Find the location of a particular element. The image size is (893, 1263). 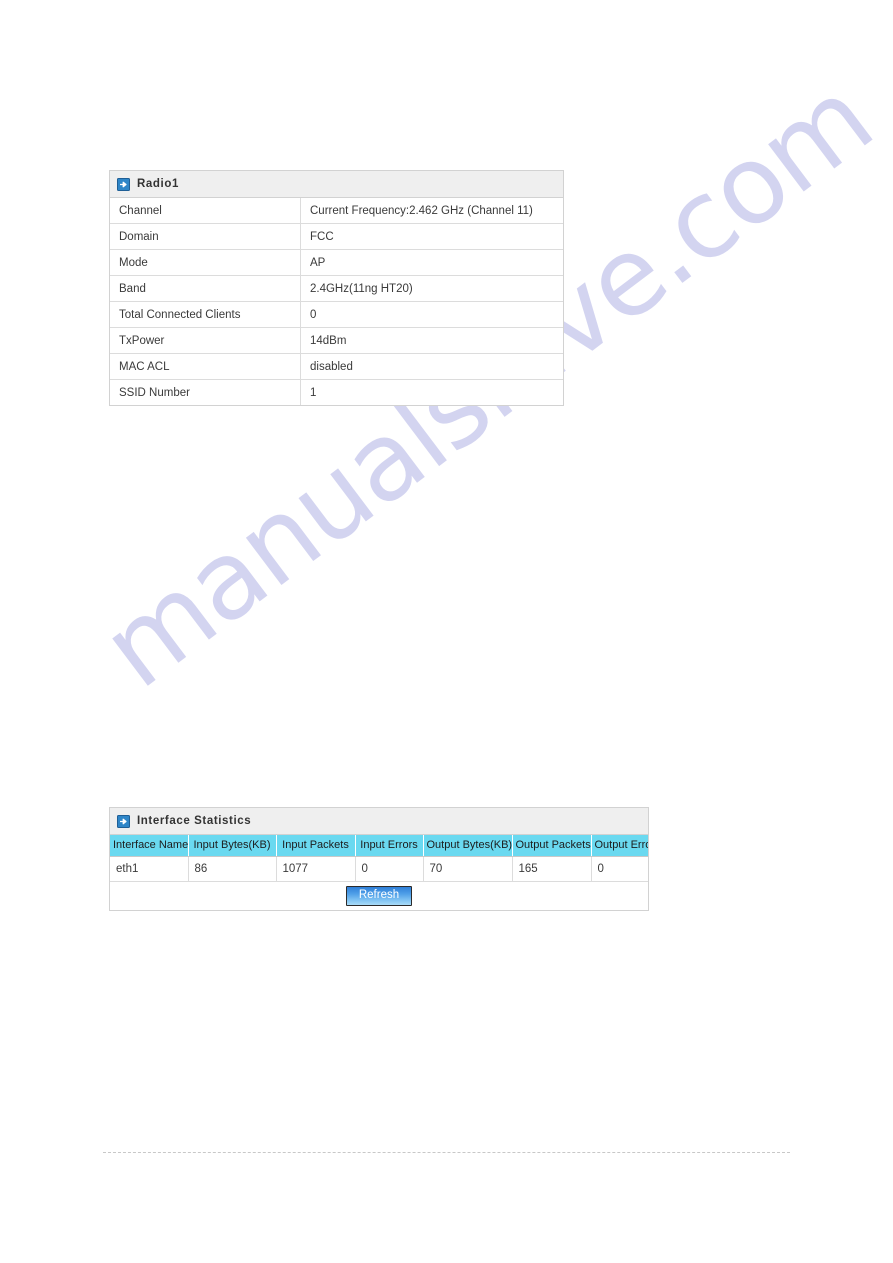

row-value-domain: FCC is located at coordinates (431, 236).